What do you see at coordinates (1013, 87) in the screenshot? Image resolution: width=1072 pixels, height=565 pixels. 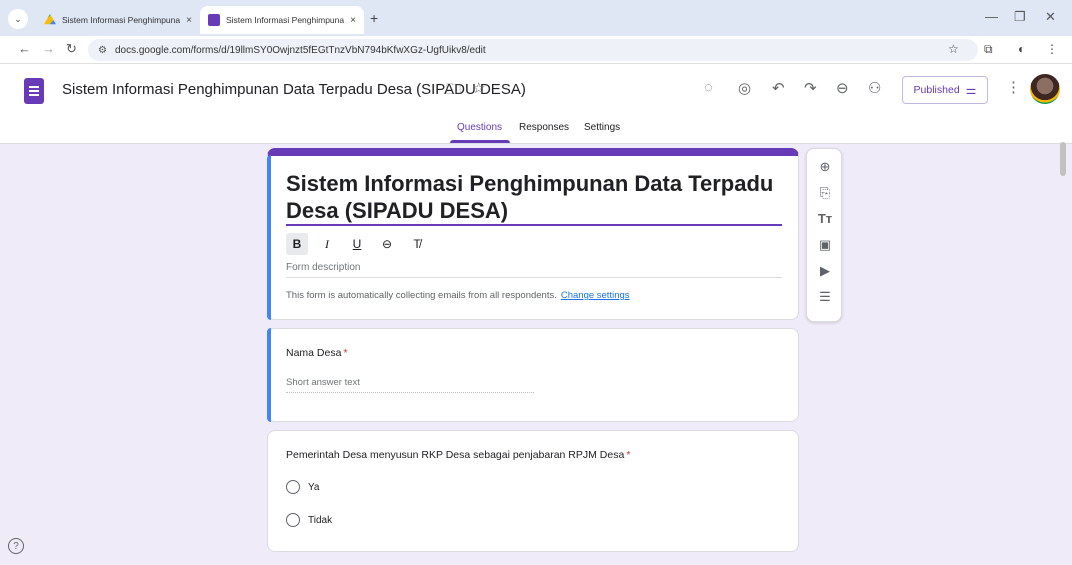 I see `more-options-icon: ⋮` at bounding box center [1013, 87].